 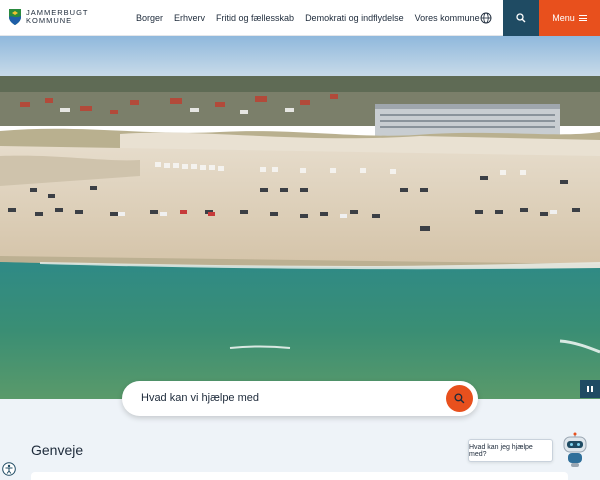 I want to click on shortcuts-card, so click(x=299, y=476).